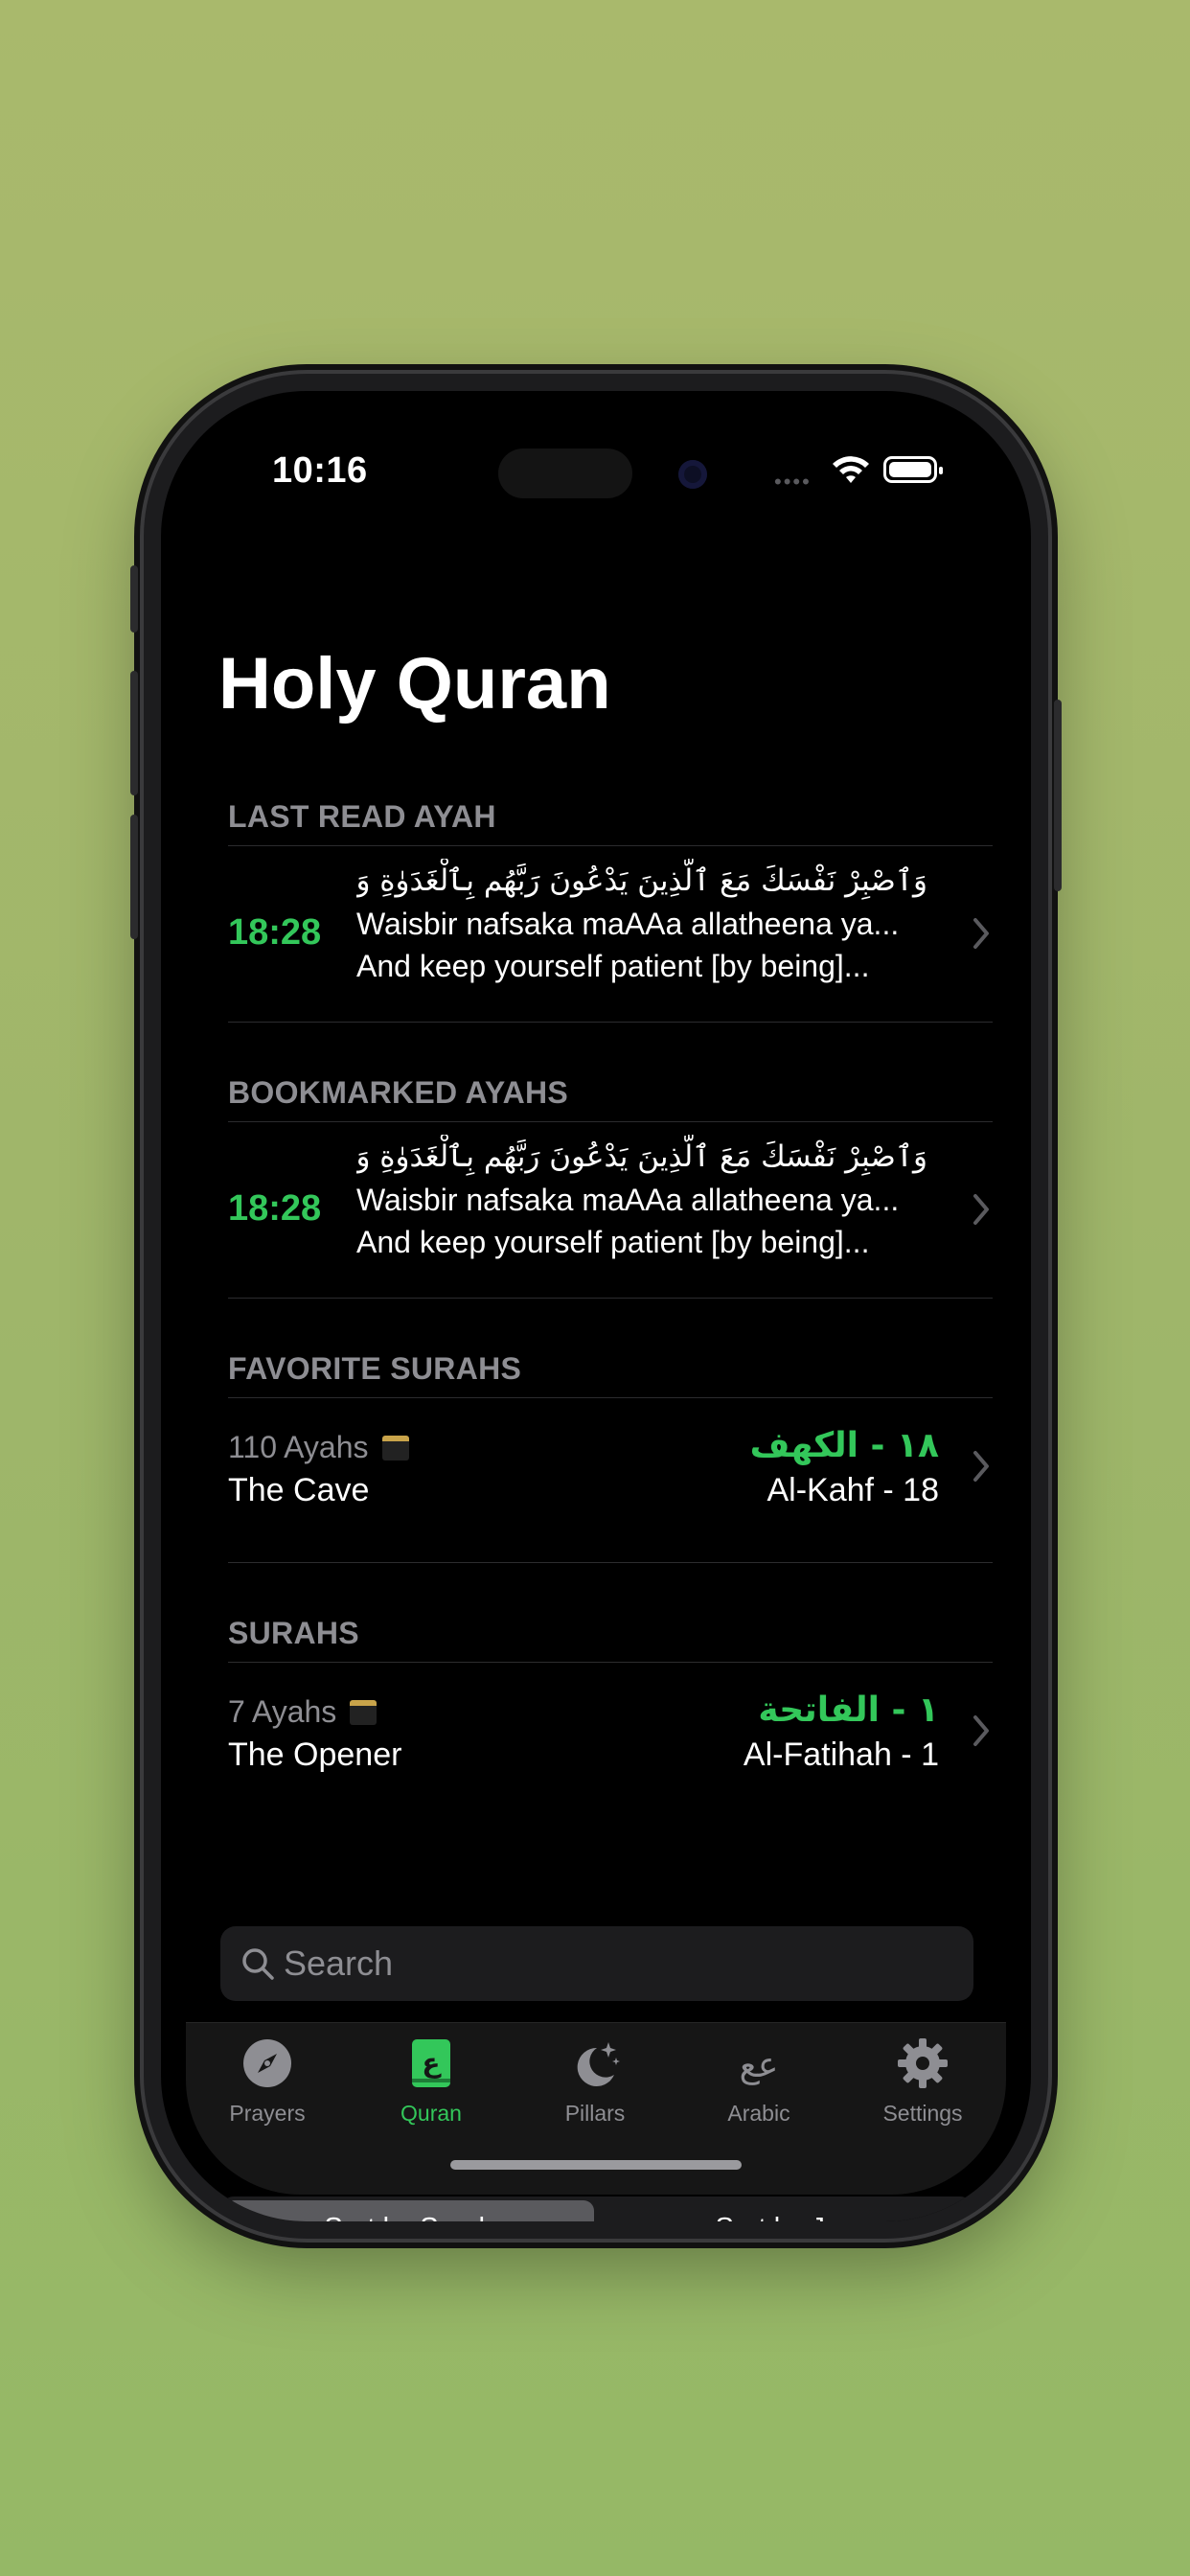 The image size is (1190, 2576). Describe the element at coordinates (759, 2113) in the screenshot. I see `tab-label: Arabic` at that location.